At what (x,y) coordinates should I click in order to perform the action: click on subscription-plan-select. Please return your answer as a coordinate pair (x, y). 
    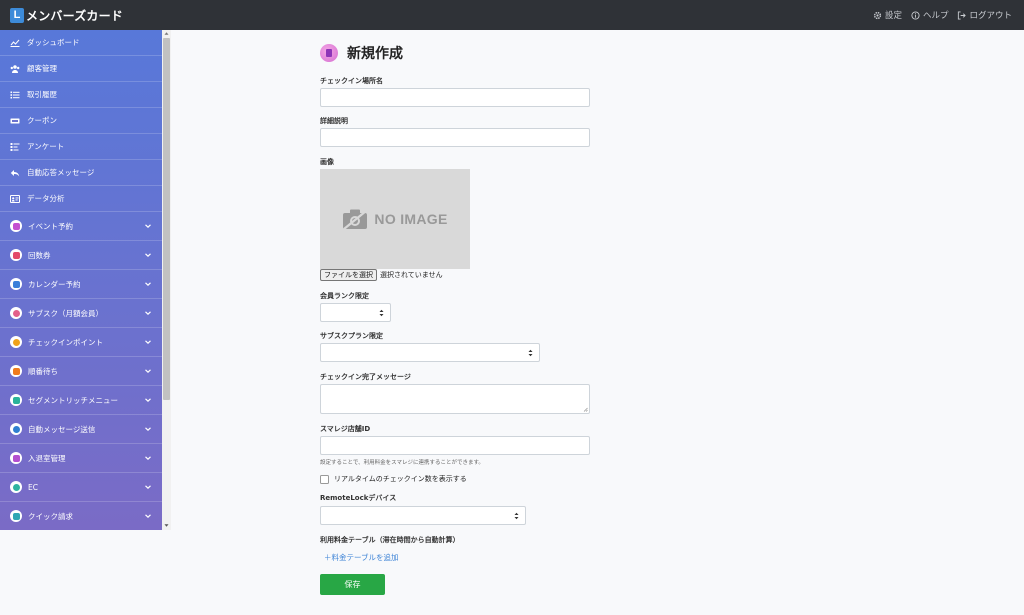
    Looking at the image, I should click on (430, 352).